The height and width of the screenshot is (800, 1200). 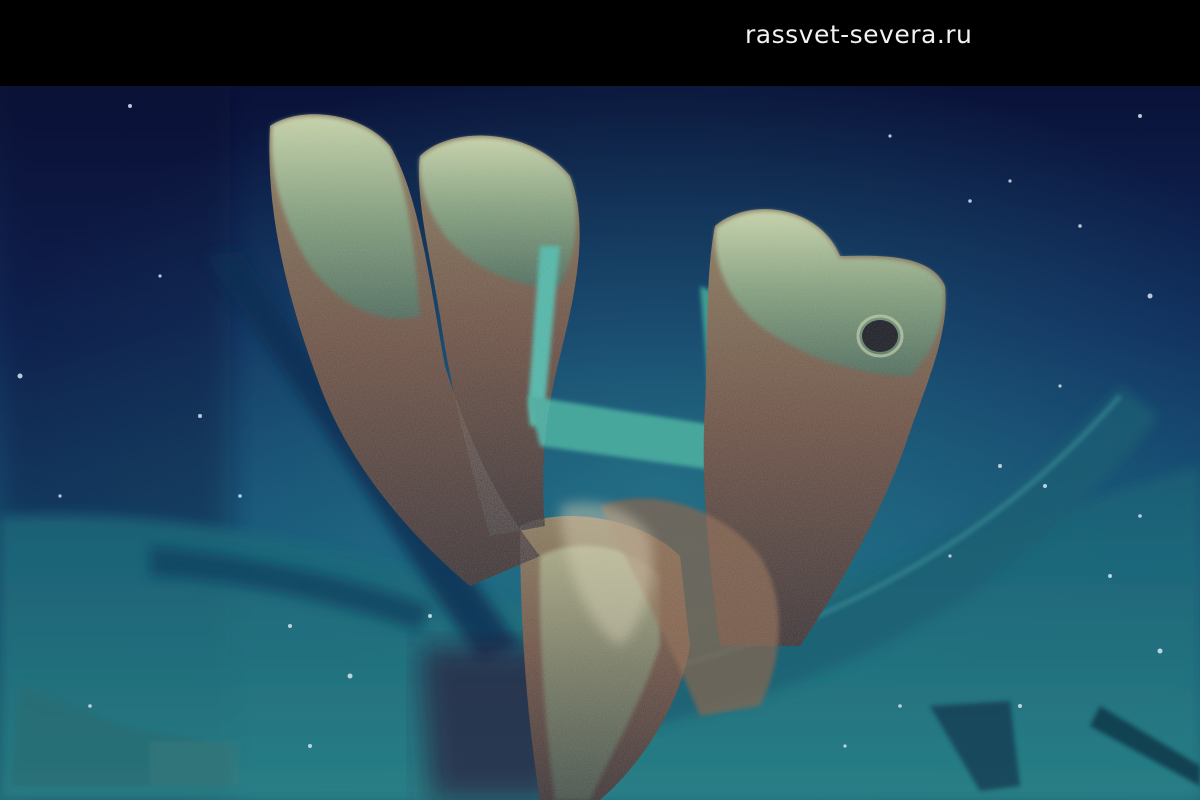 What do you see at coordinates (195, 763) in the screenshot?
I see `debris-box-left` at bounding box center [195, 763].